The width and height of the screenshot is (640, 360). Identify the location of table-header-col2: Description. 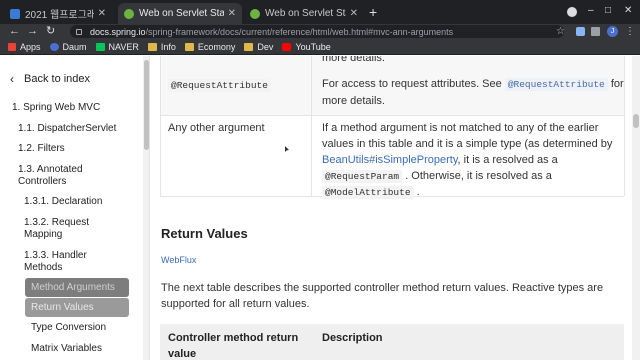
(352, 338).